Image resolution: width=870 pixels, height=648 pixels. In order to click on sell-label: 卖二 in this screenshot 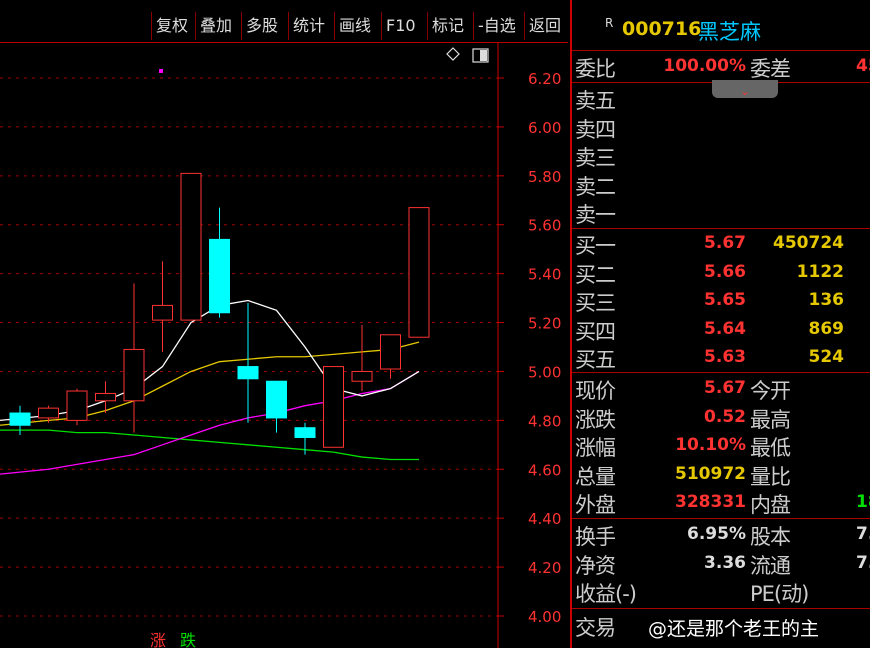, I will do `click(595, 186)`.